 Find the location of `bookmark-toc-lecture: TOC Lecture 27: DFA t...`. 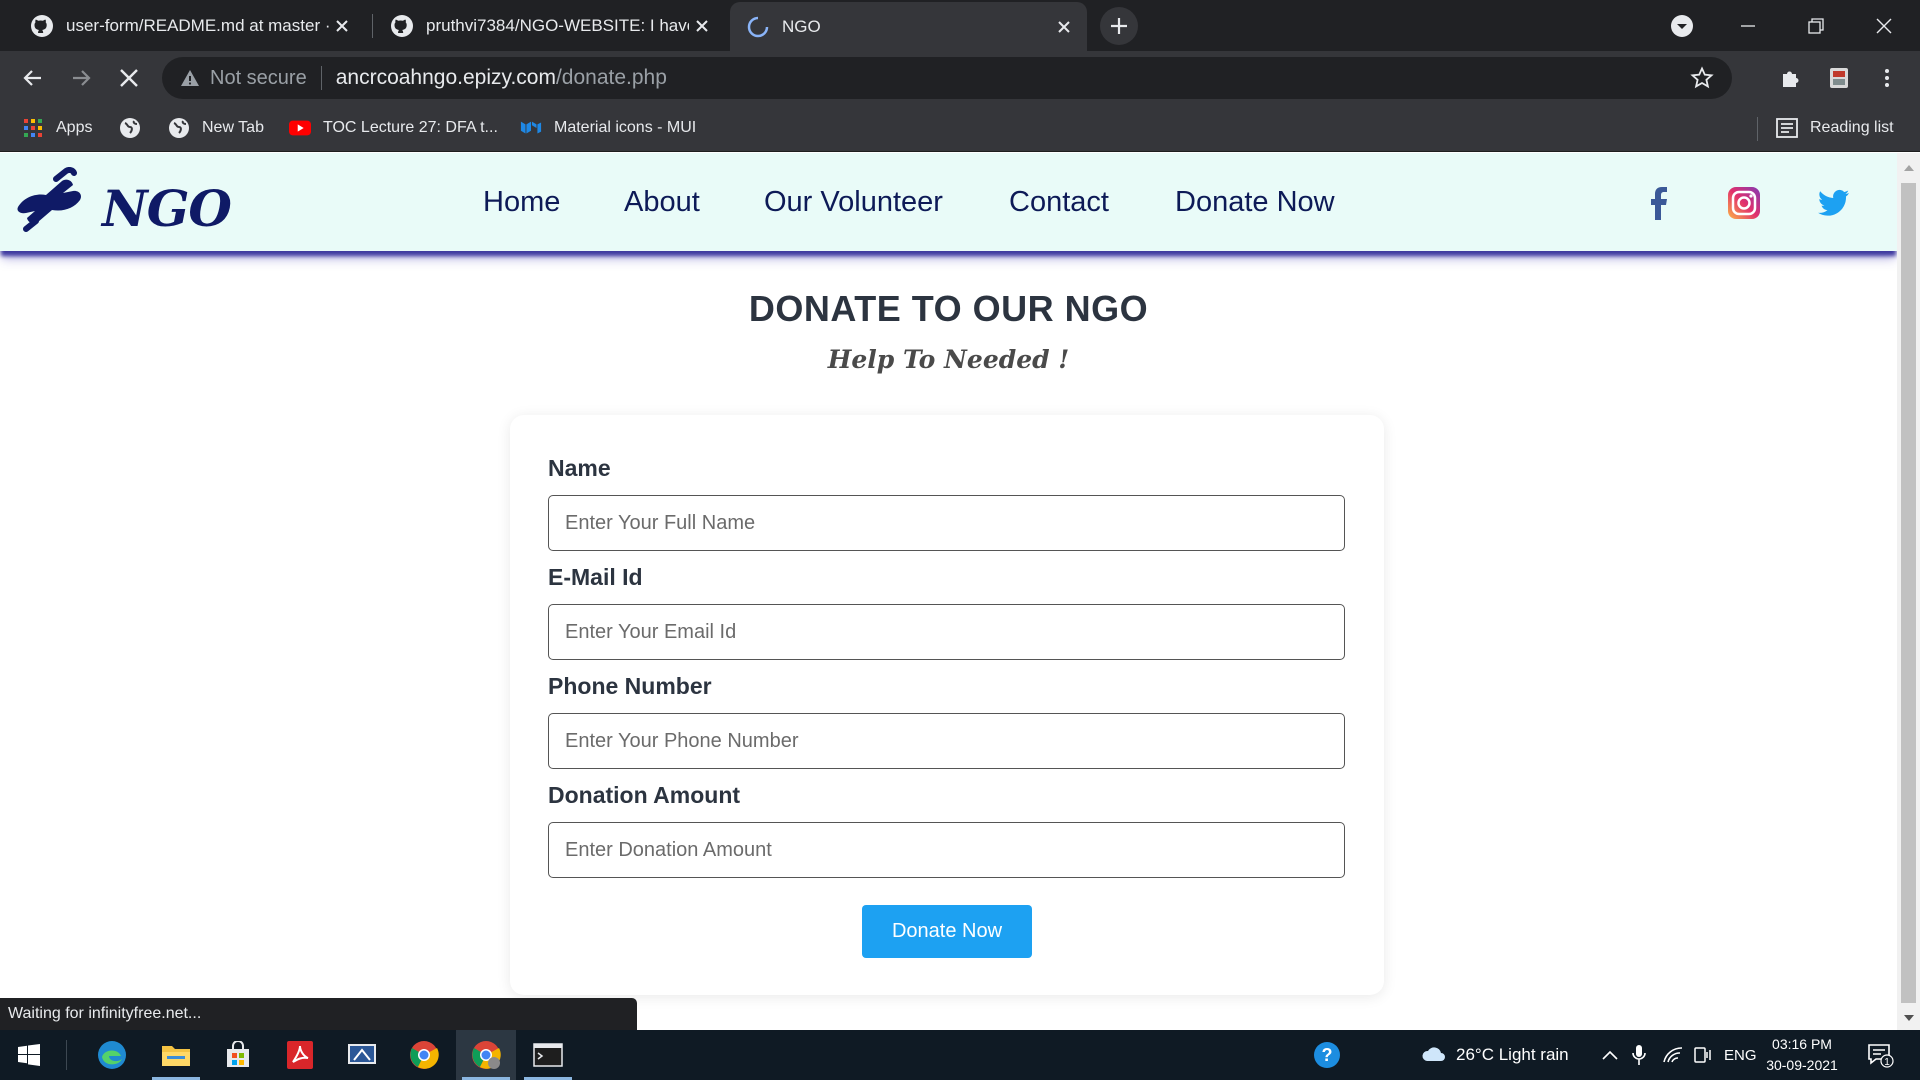

bookmark-toc-lecture: TOC Lecture 27: DFA t... is located at coordinates (393, 128).